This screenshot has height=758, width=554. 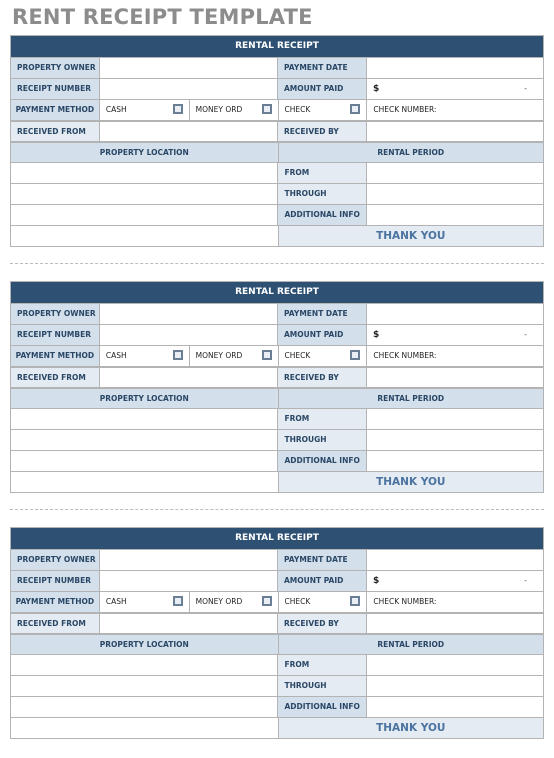 What do you see at coordinates (410, 728) in the screenshot?
I see `thank-you-text: THANK YOU` at bounding box center [410, 728].